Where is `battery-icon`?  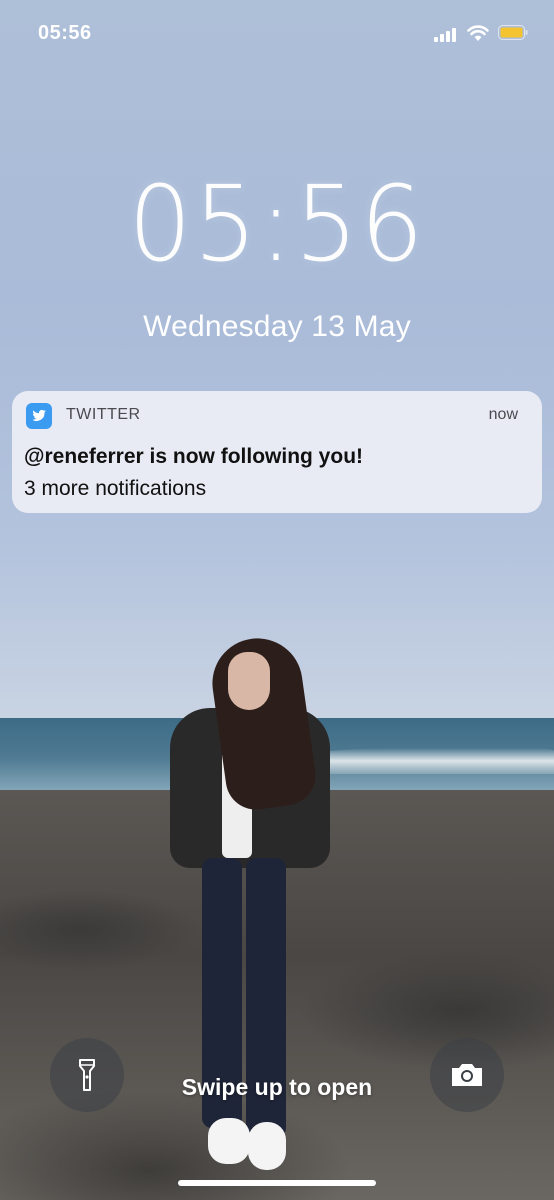
battery-icon is located at coordinates (513, 32).